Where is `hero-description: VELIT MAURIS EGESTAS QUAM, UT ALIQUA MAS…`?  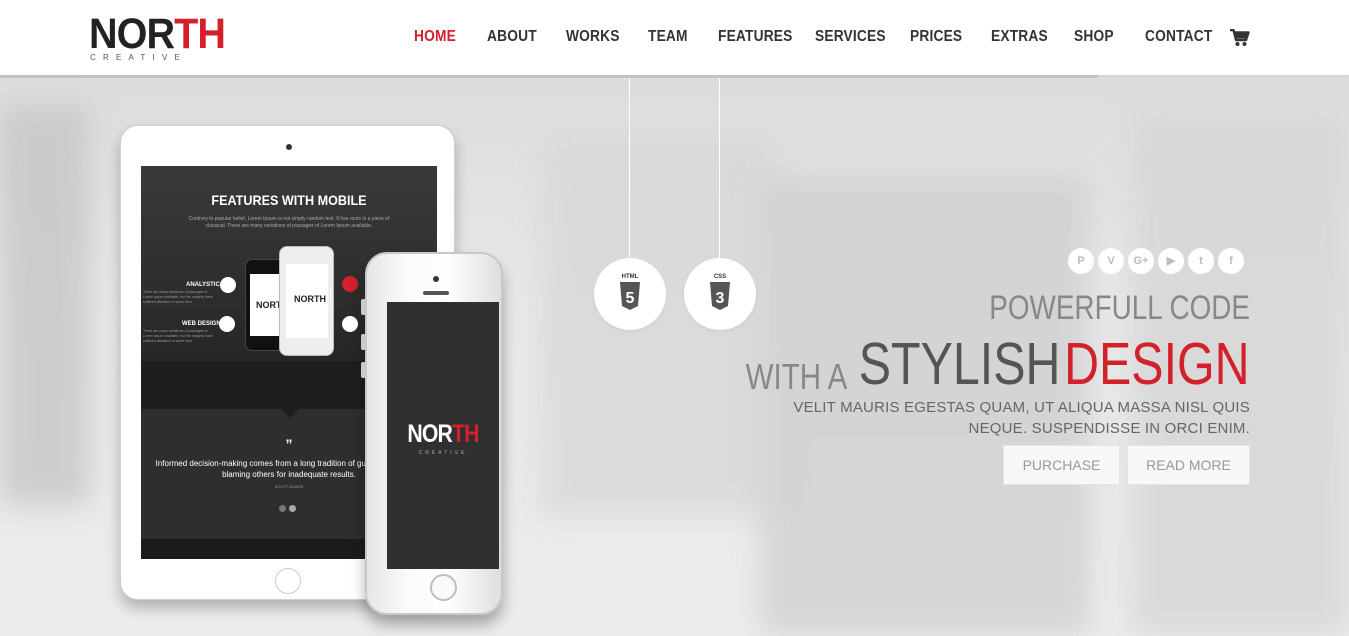
hero-description: VELIT MAURIS EGESTAS QUAM, UT ALIQUA MAS… is located at coordinates (1021, 418).